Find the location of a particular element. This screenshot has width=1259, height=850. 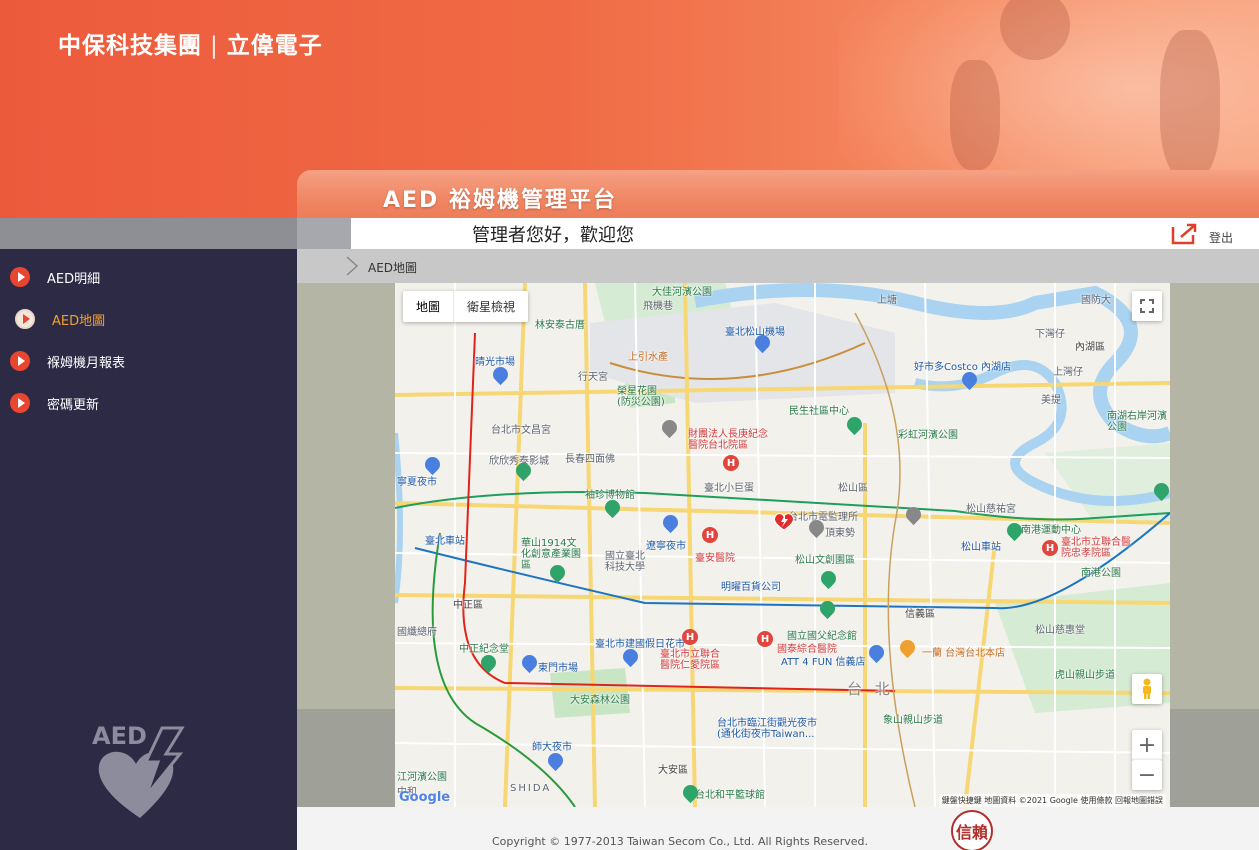

map-label: 臺北松山機場 is located at coordinates (755, 332).